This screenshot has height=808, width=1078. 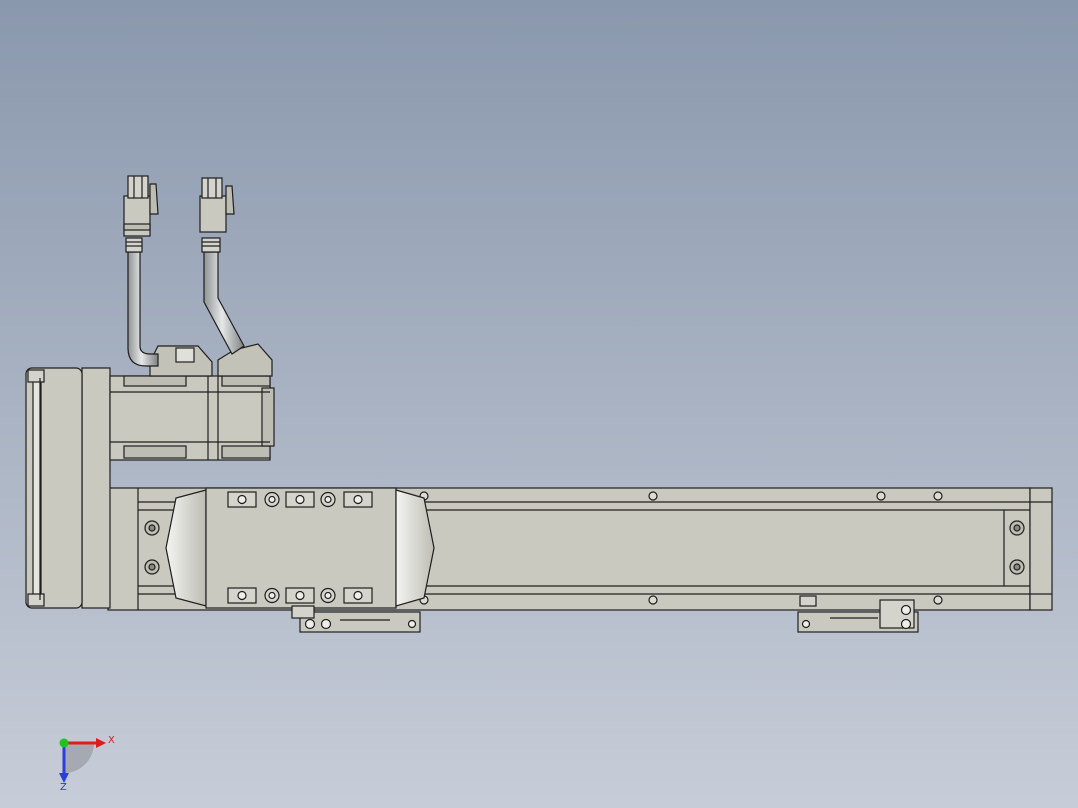 I want to click on z-axis-label: Z, so click(x=63, y=787).